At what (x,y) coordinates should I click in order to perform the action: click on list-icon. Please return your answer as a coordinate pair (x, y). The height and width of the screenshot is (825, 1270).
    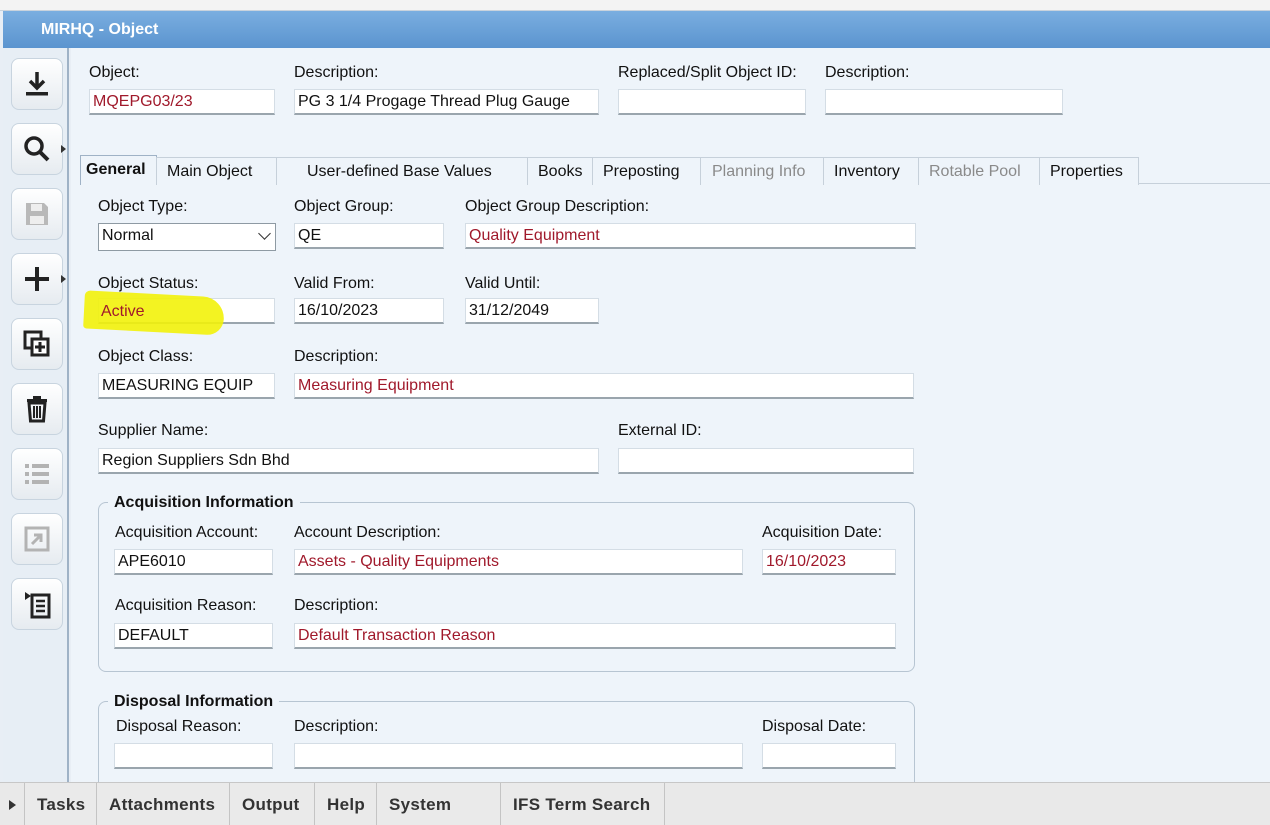
    Looking at the image, I should click on (37, 474).